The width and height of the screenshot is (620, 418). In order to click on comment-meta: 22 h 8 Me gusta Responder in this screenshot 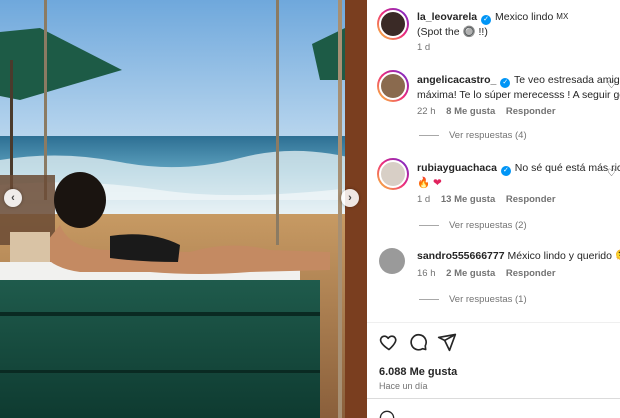, I will do `click(490, 111)`.